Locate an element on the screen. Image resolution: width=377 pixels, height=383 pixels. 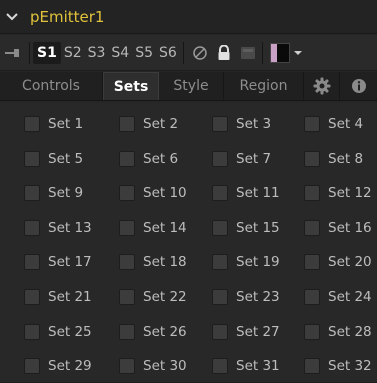
chevron-down-icon is located at coordinates (12, 17).